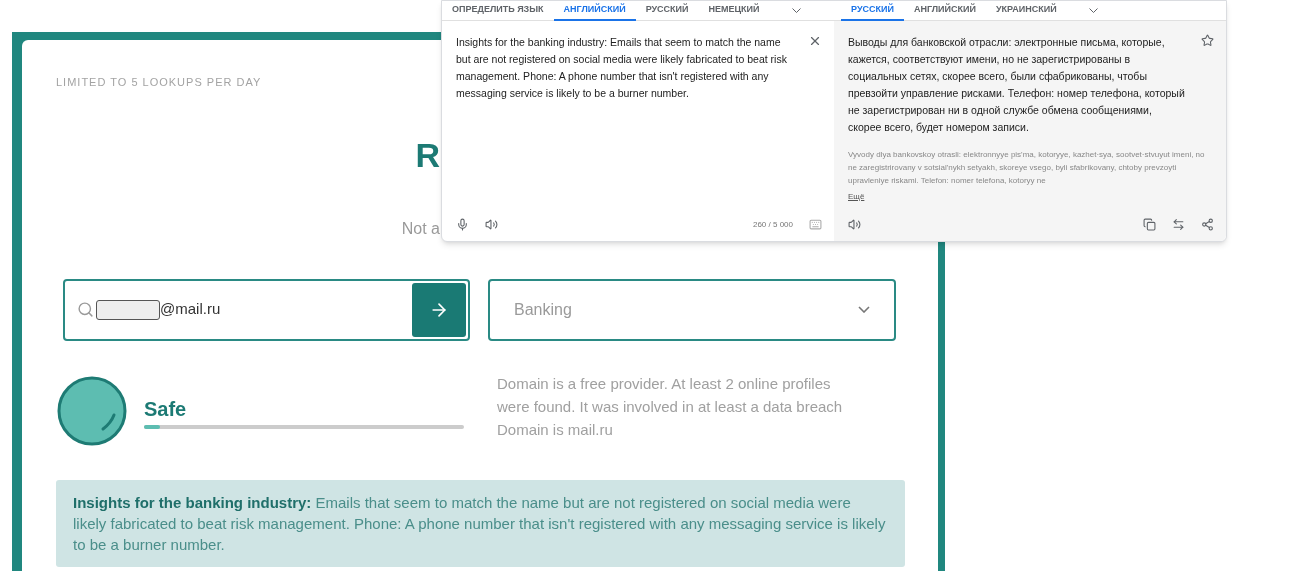 The height and width of the screenshot is (571, 1305). I want to click on result-label: Safe, so click(166, 408).